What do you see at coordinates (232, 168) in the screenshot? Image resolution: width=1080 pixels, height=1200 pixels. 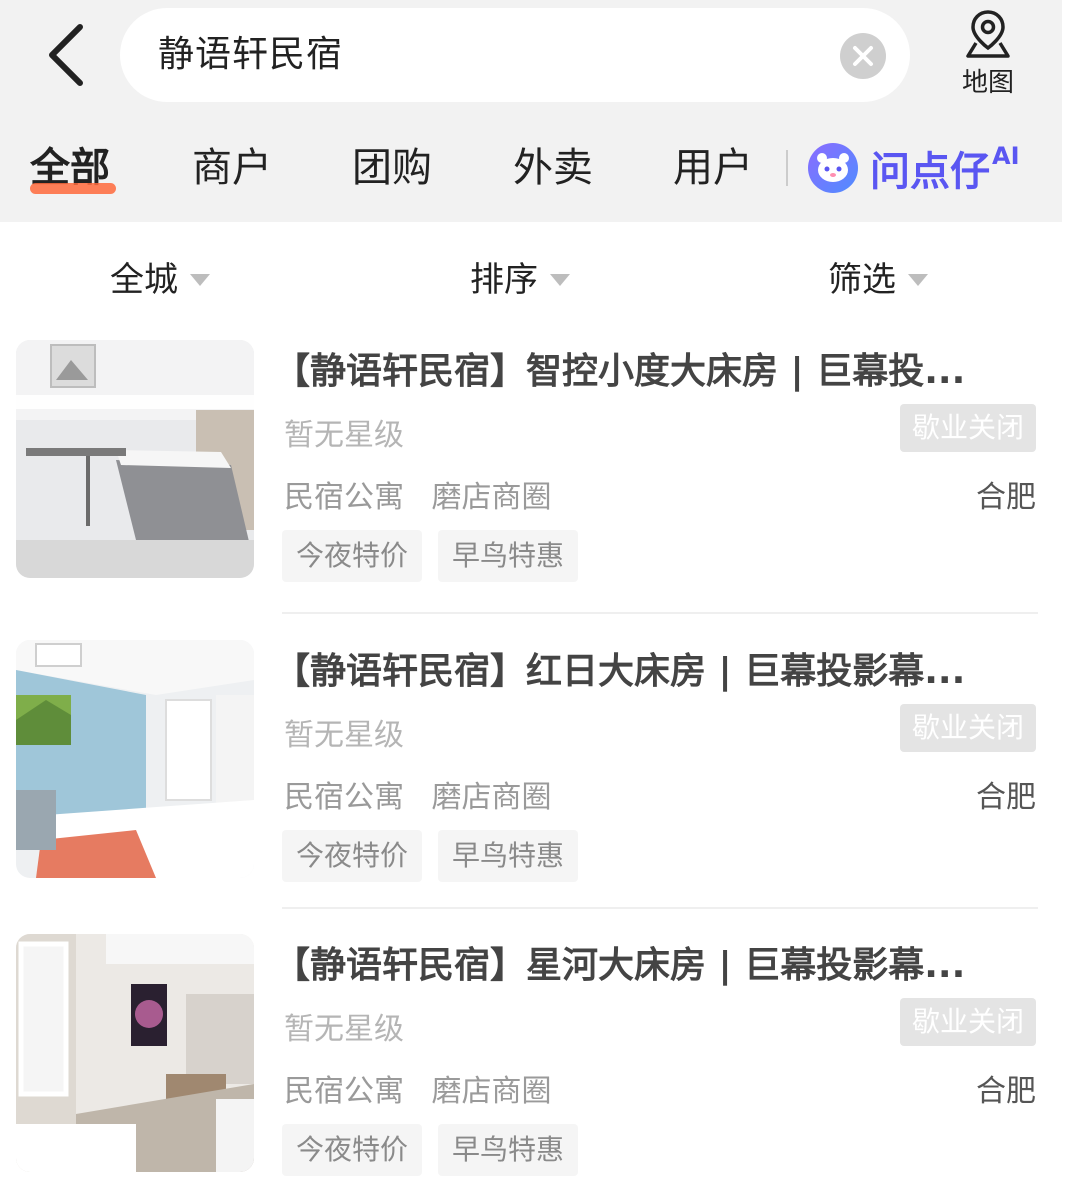 I see `tab-merchants: 商户` at bounding box center [232, 168].